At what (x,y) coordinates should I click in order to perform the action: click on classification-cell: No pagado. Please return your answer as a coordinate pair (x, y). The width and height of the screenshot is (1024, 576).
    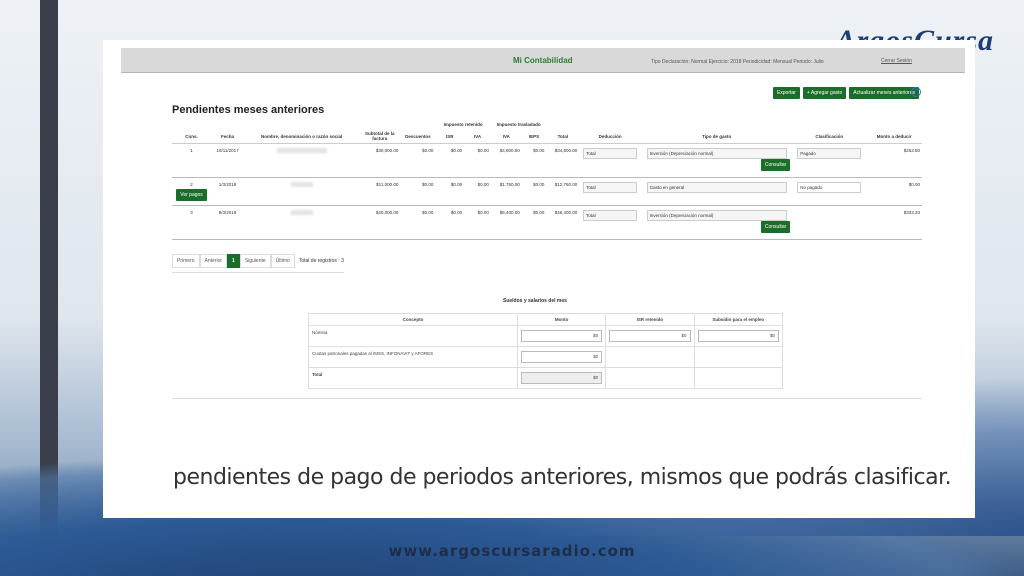
    Looking at the image, I should click on (829, 191).